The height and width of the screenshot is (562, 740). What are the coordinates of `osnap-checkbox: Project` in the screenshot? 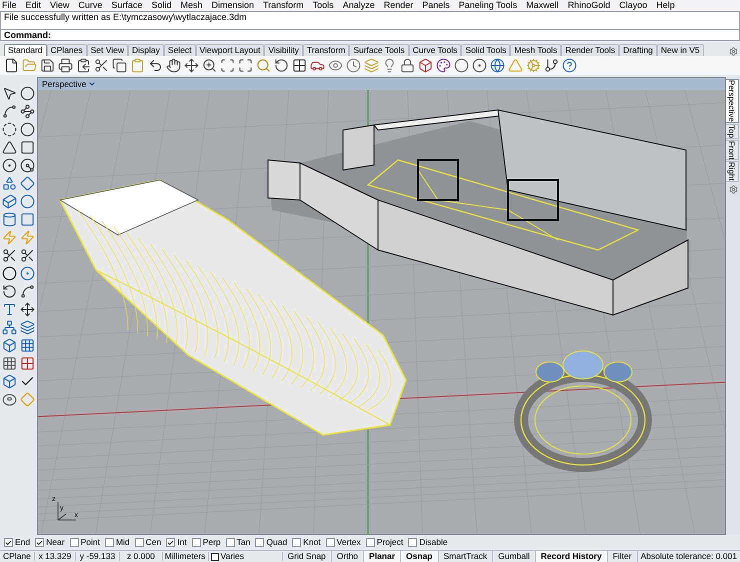 It's located at (385, 542).